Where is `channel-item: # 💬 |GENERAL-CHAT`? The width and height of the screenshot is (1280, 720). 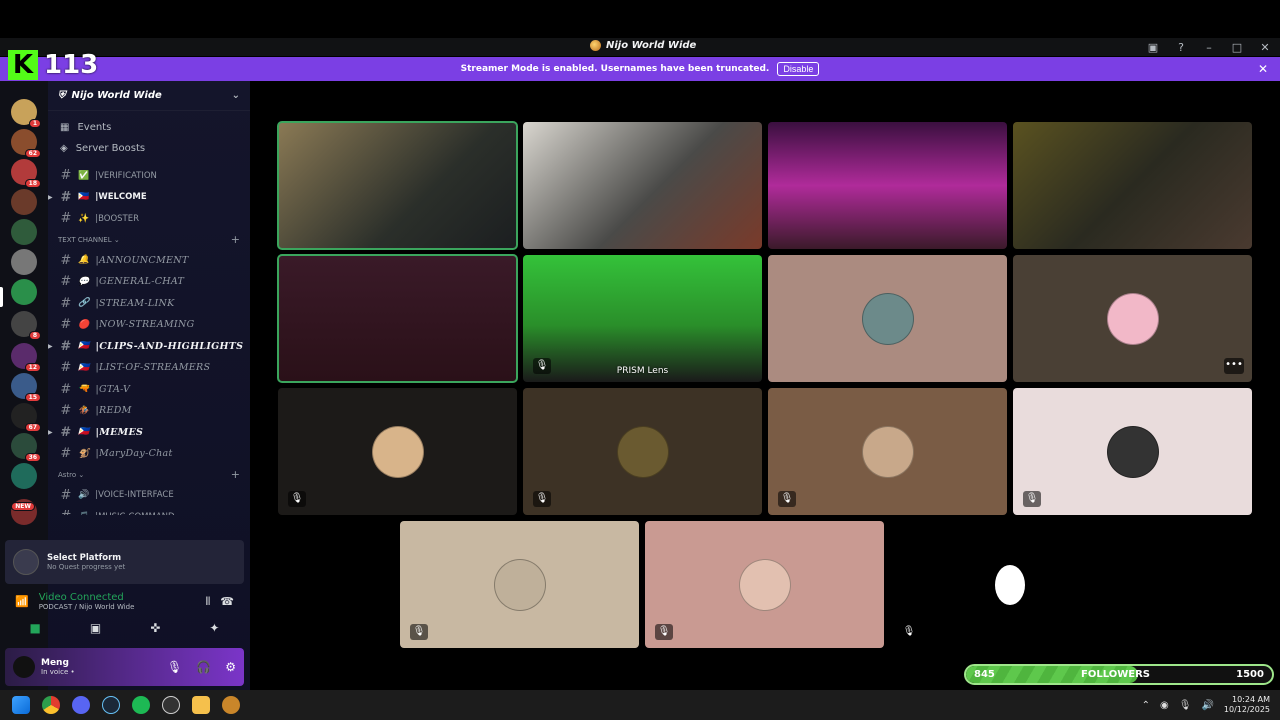
channel-item: # 💬 |GENERAL-CHAT is located at coordinates (149, 282).